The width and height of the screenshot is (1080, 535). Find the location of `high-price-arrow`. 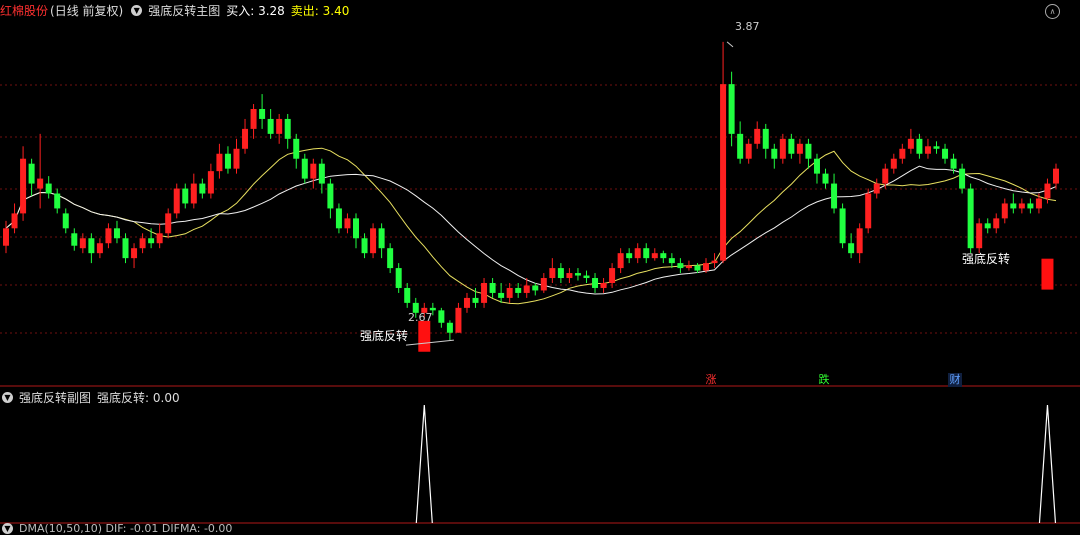

high-price-arrow is located at coordinates (730, 44).